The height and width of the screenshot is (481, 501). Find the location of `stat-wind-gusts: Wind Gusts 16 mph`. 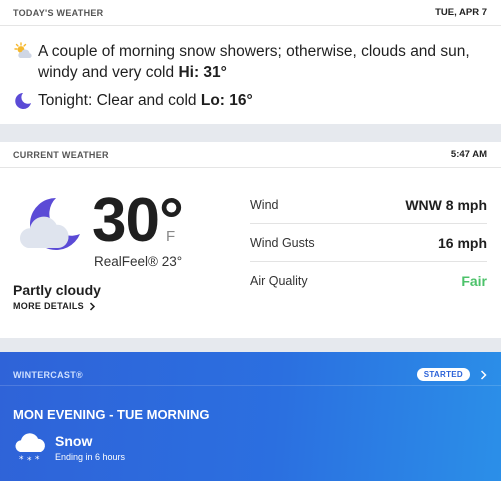

stat-wind-gusts: Wind Gusts 16 mph is located at coordinates (368, 243).